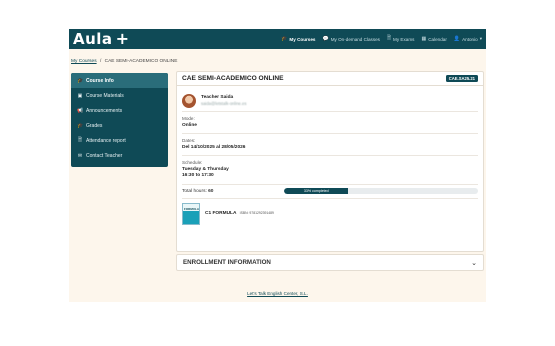 The height and width of the screenshot is (346, 555). Describe the element at coordinates (223, 103) in the screenshot. I see `teacher-email: saida@letstalk-online.es` at that location.